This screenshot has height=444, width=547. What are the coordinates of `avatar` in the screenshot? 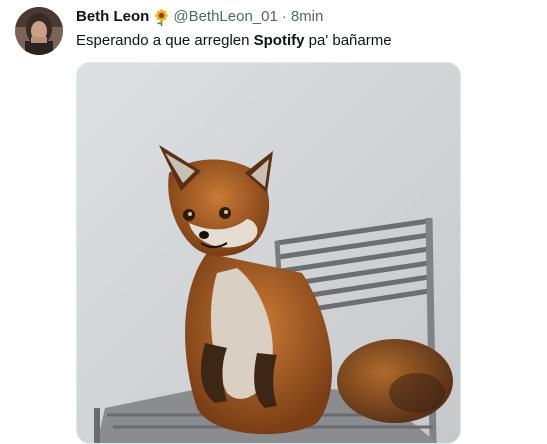 It's located at (39, 31).